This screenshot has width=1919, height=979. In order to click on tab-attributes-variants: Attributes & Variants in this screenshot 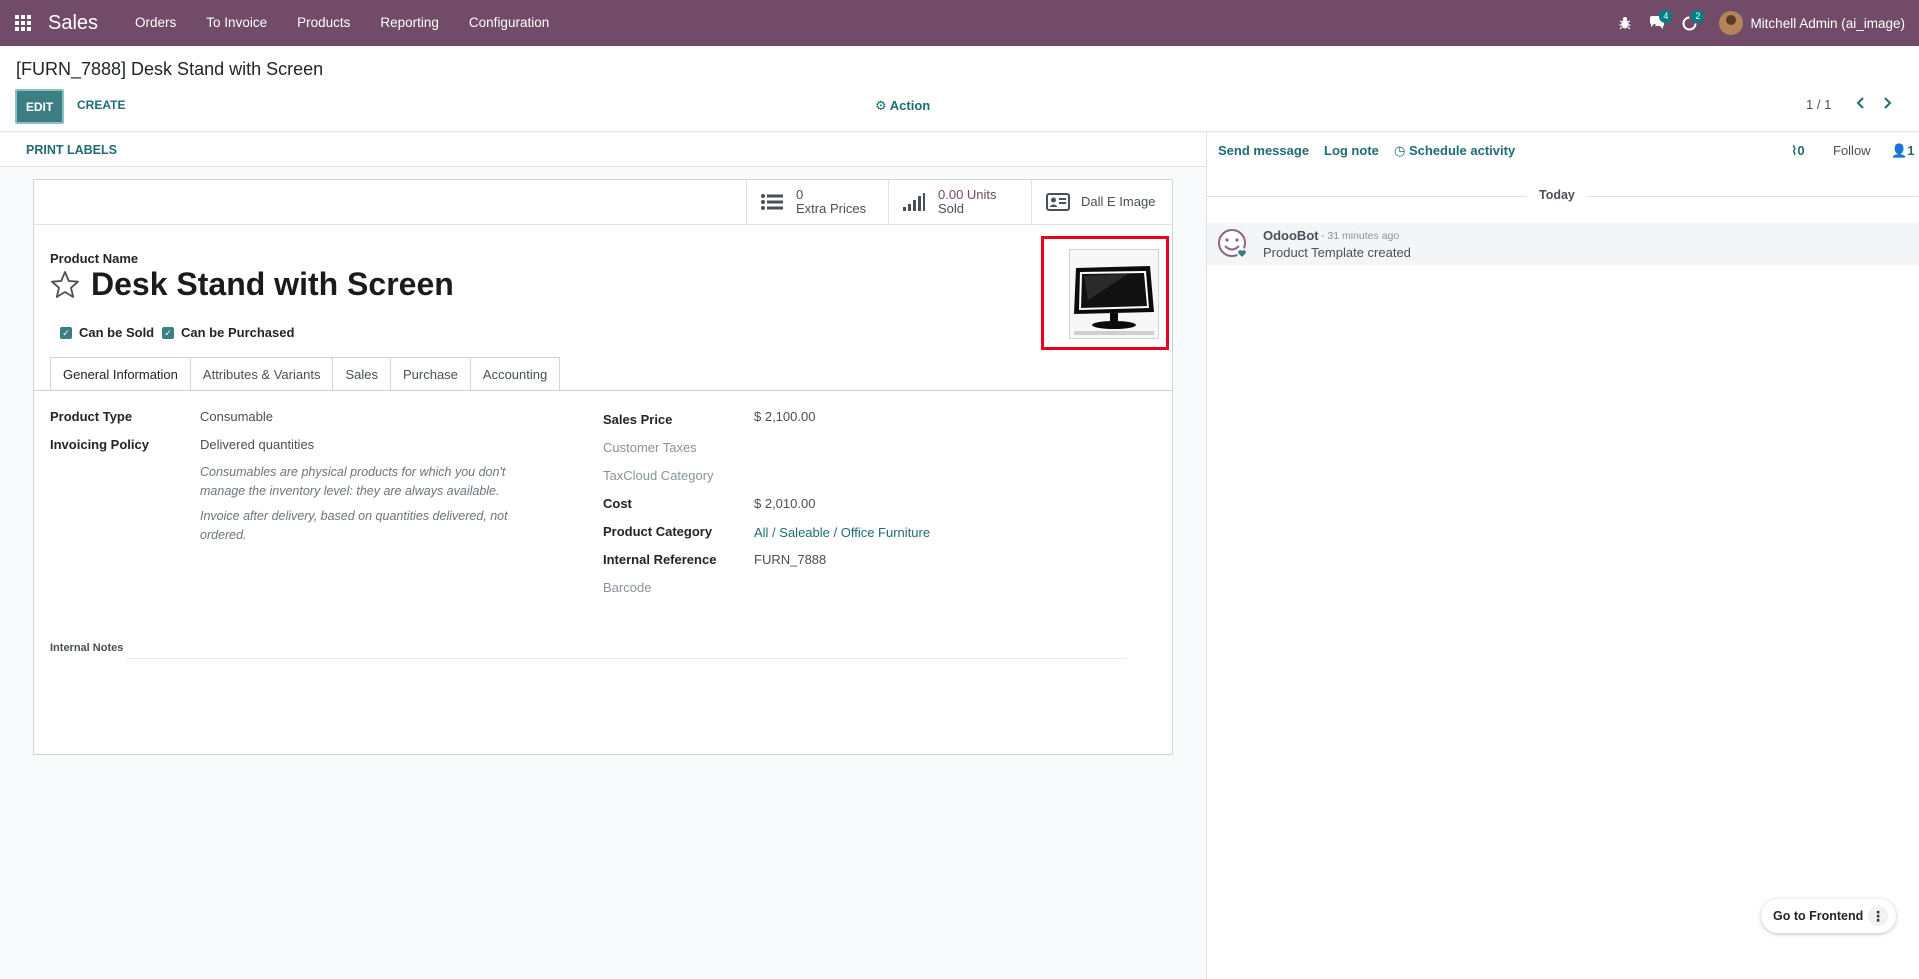, I will do `click(262, 374)`.